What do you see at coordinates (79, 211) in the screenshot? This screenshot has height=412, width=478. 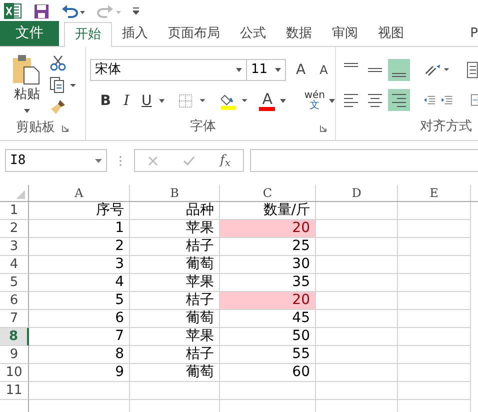 I see `table-cell: 序号` at bounding box center [79, 211].